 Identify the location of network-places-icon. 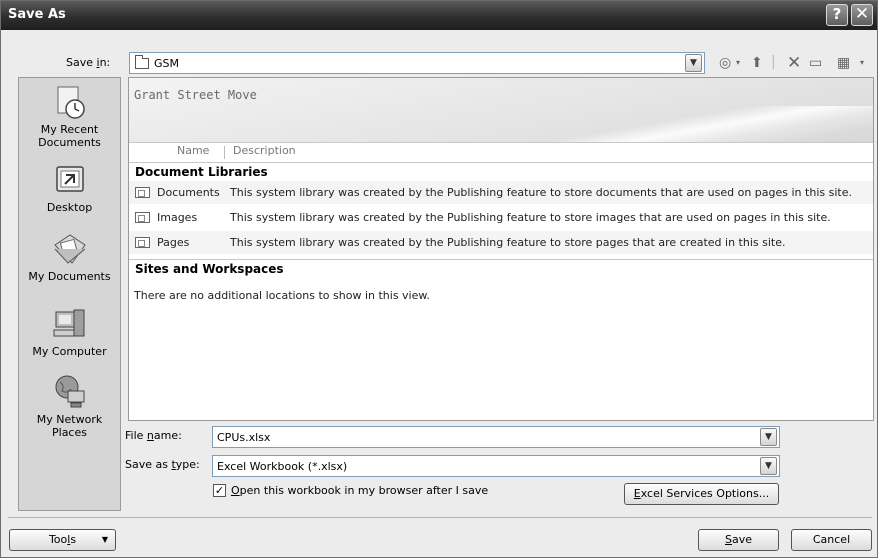
(70, 392).